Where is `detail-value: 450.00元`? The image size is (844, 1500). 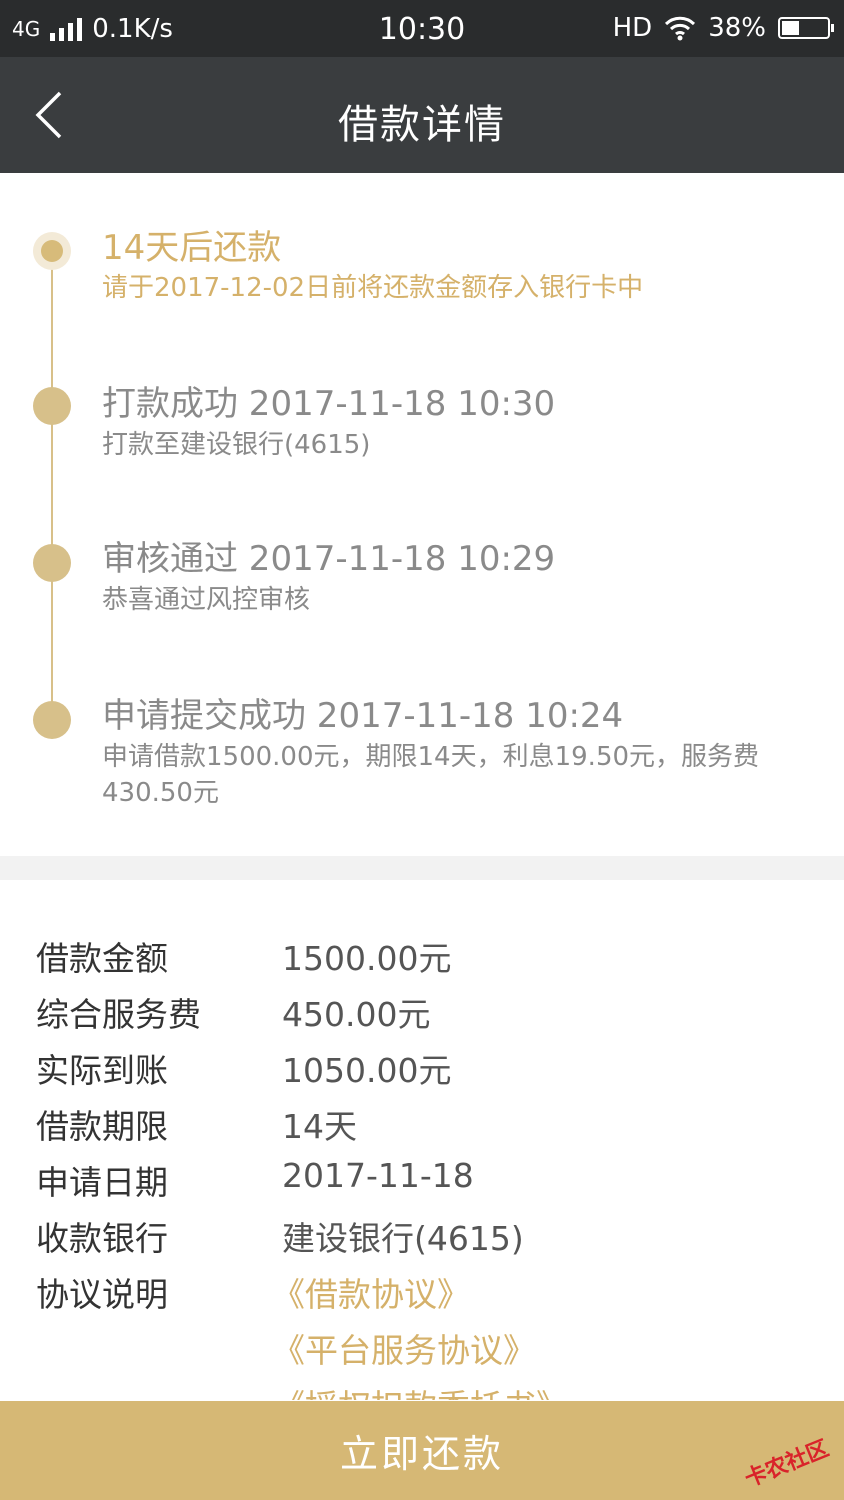 detail-value: 450.00元 is located at coordinates (356, 1014).